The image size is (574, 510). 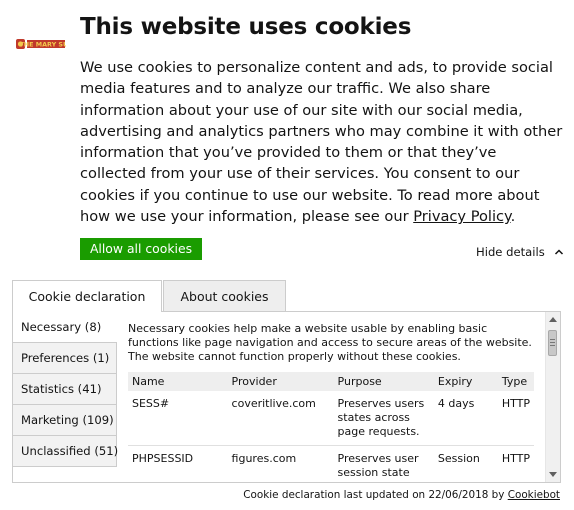 I want to click on intro-end: ., so click(x=513, y=217).